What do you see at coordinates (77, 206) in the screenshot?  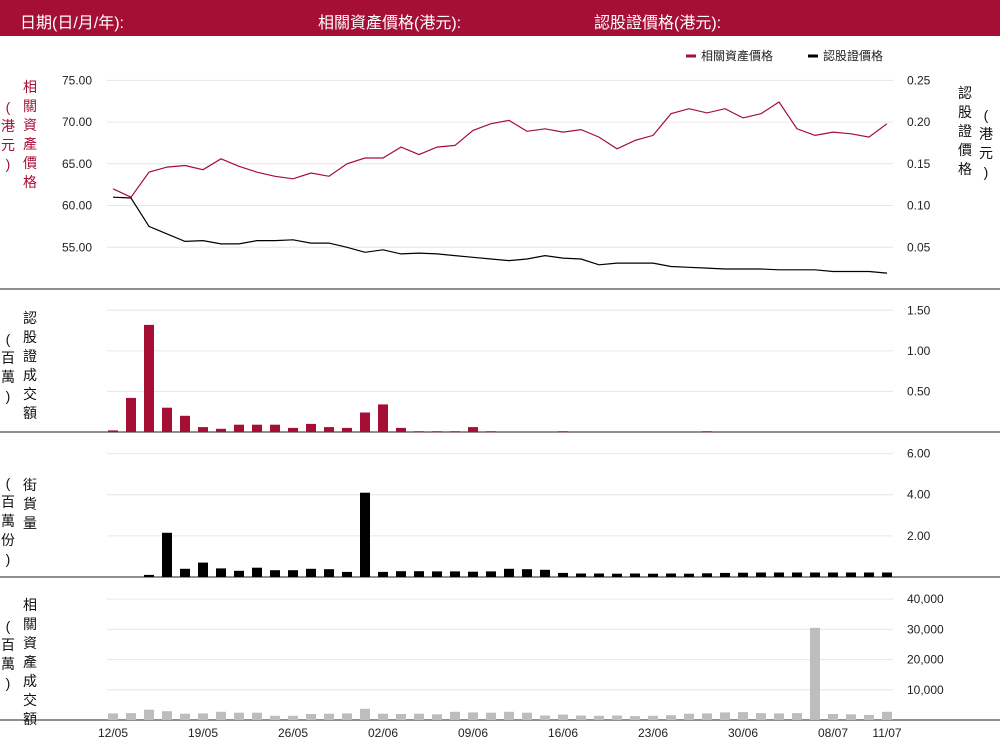 I see `left-price-tick-label: 60.00` at bounding box center [77, 206].